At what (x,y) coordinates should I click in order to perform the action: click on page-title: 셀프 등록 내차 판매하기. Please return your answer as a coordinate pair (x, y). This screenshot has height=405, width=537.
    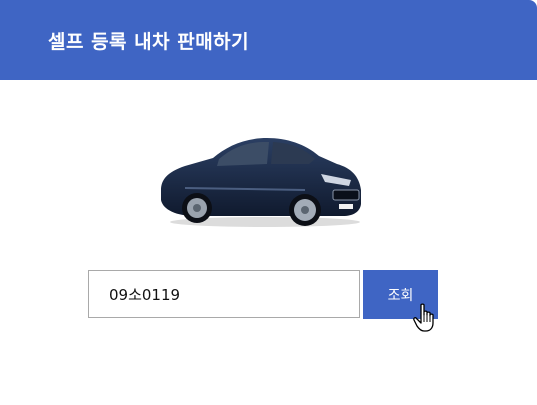
    Looking at the image, I should click on (149, 42).